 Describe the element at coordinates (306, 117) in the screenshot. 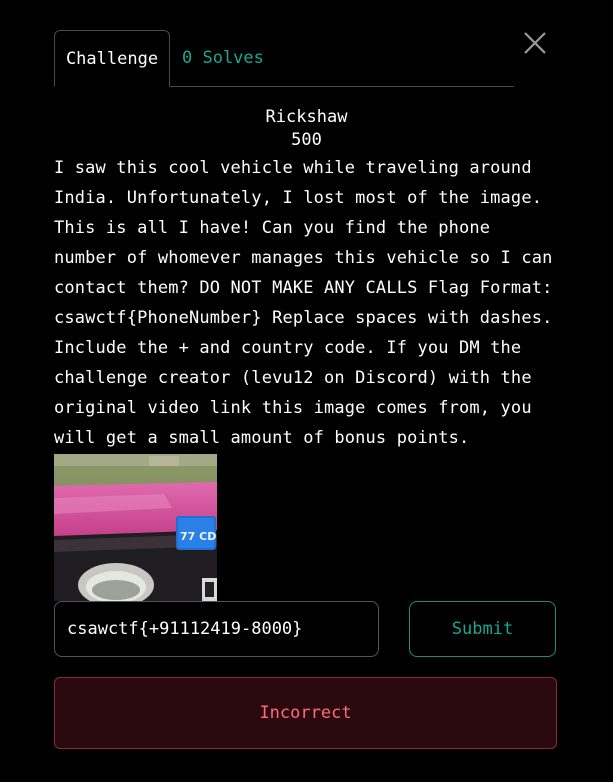

I see `challenge-title: Rickshaw` at that location.